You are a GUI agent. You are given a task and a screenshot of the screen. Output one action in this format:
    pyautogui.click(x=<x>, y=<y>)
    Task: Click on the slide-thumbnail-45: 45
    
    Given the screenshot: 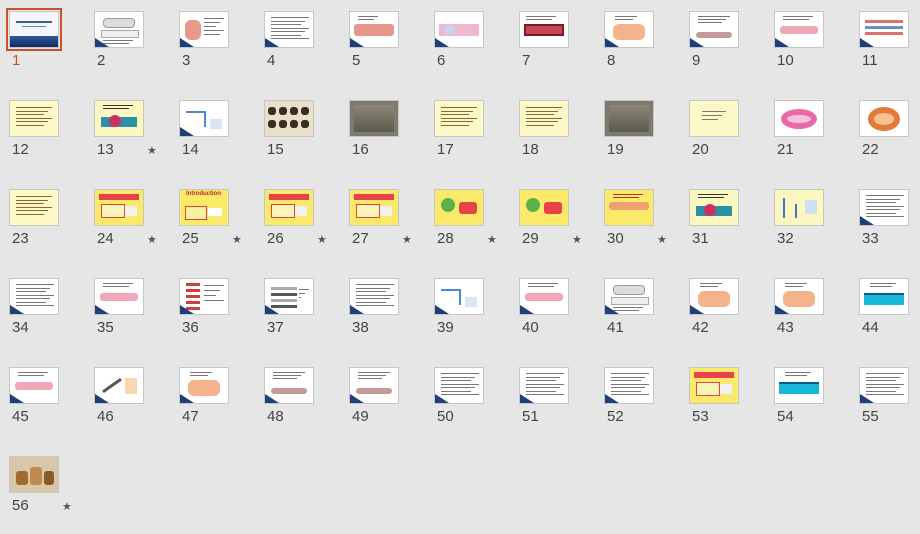 What is the action you would take?
    pyautogui.click(x=42, y=400)
    